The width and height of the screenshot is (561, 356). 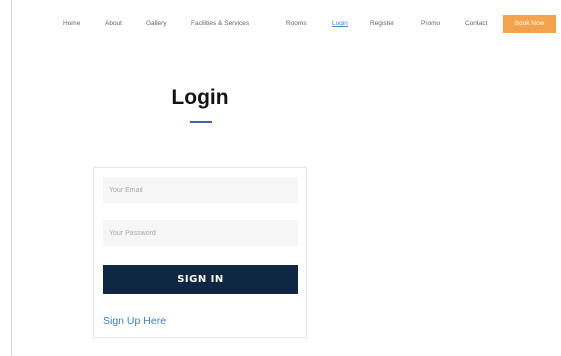 What do you see at coordinates (134, 321) in the screenshot?
I see `sign-up-link: Sign Up Here` at bounding box center [134, 321].